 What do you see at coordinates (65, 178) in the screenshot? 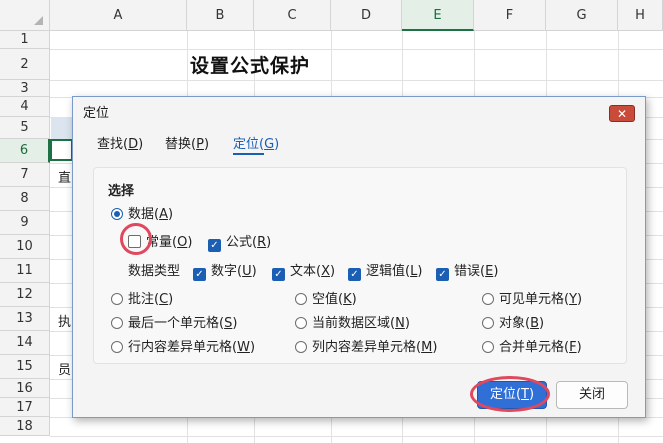
I see `cell-a7-fragment: 直` at bounding box center [65, 178].